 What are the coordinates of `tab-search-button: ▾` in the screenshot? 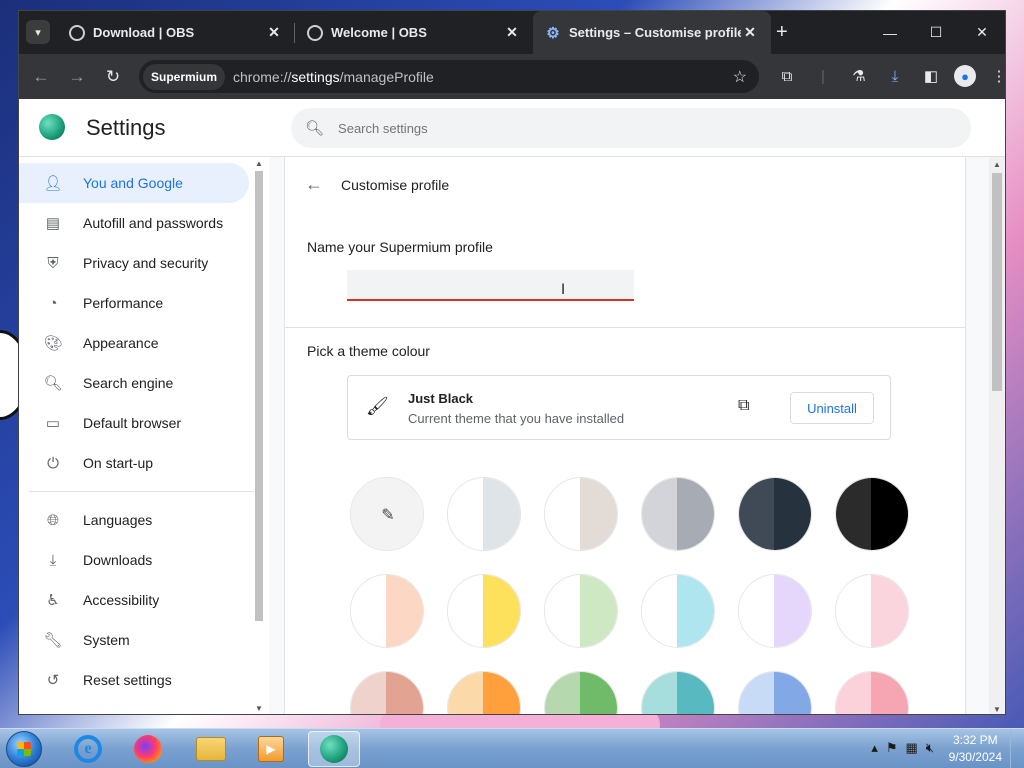 It's located at (38, 32).